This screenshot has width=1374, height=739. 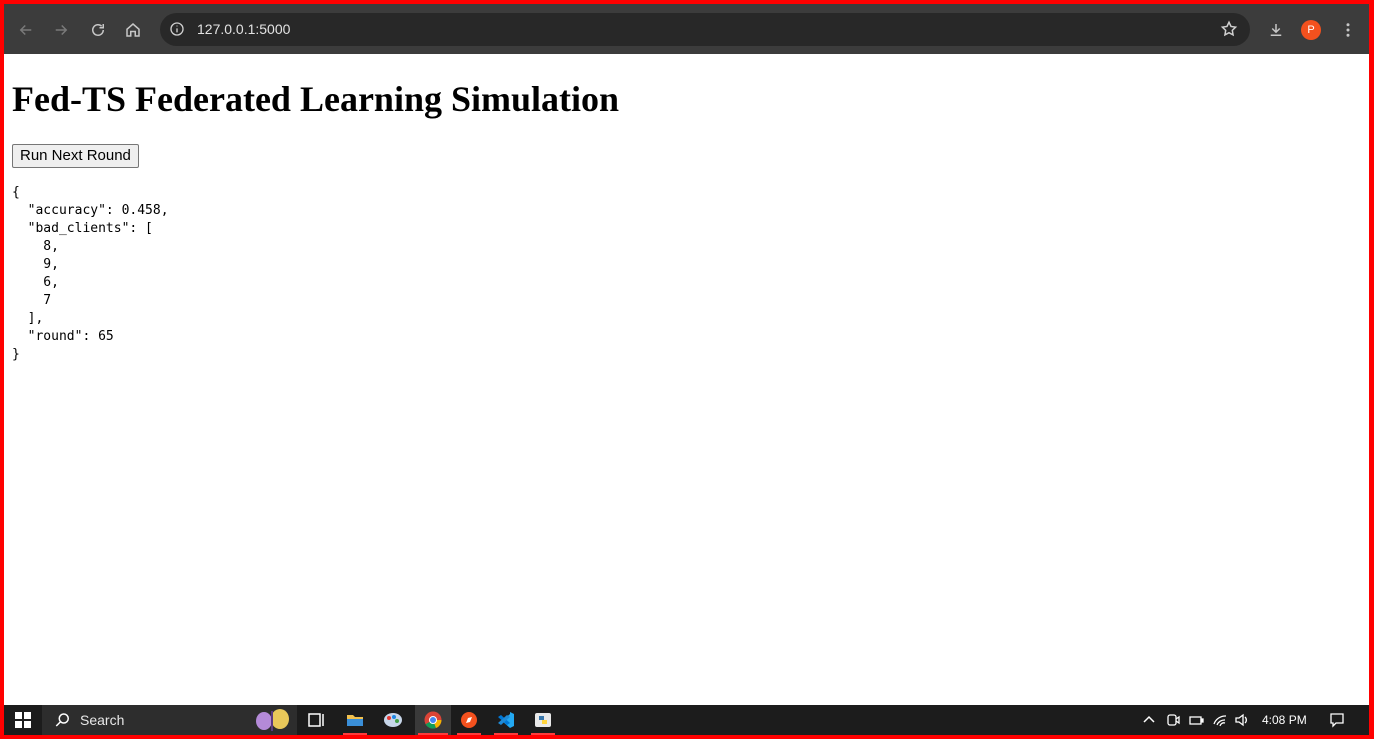 I want to click on home-button, so click(x=133, y=30).